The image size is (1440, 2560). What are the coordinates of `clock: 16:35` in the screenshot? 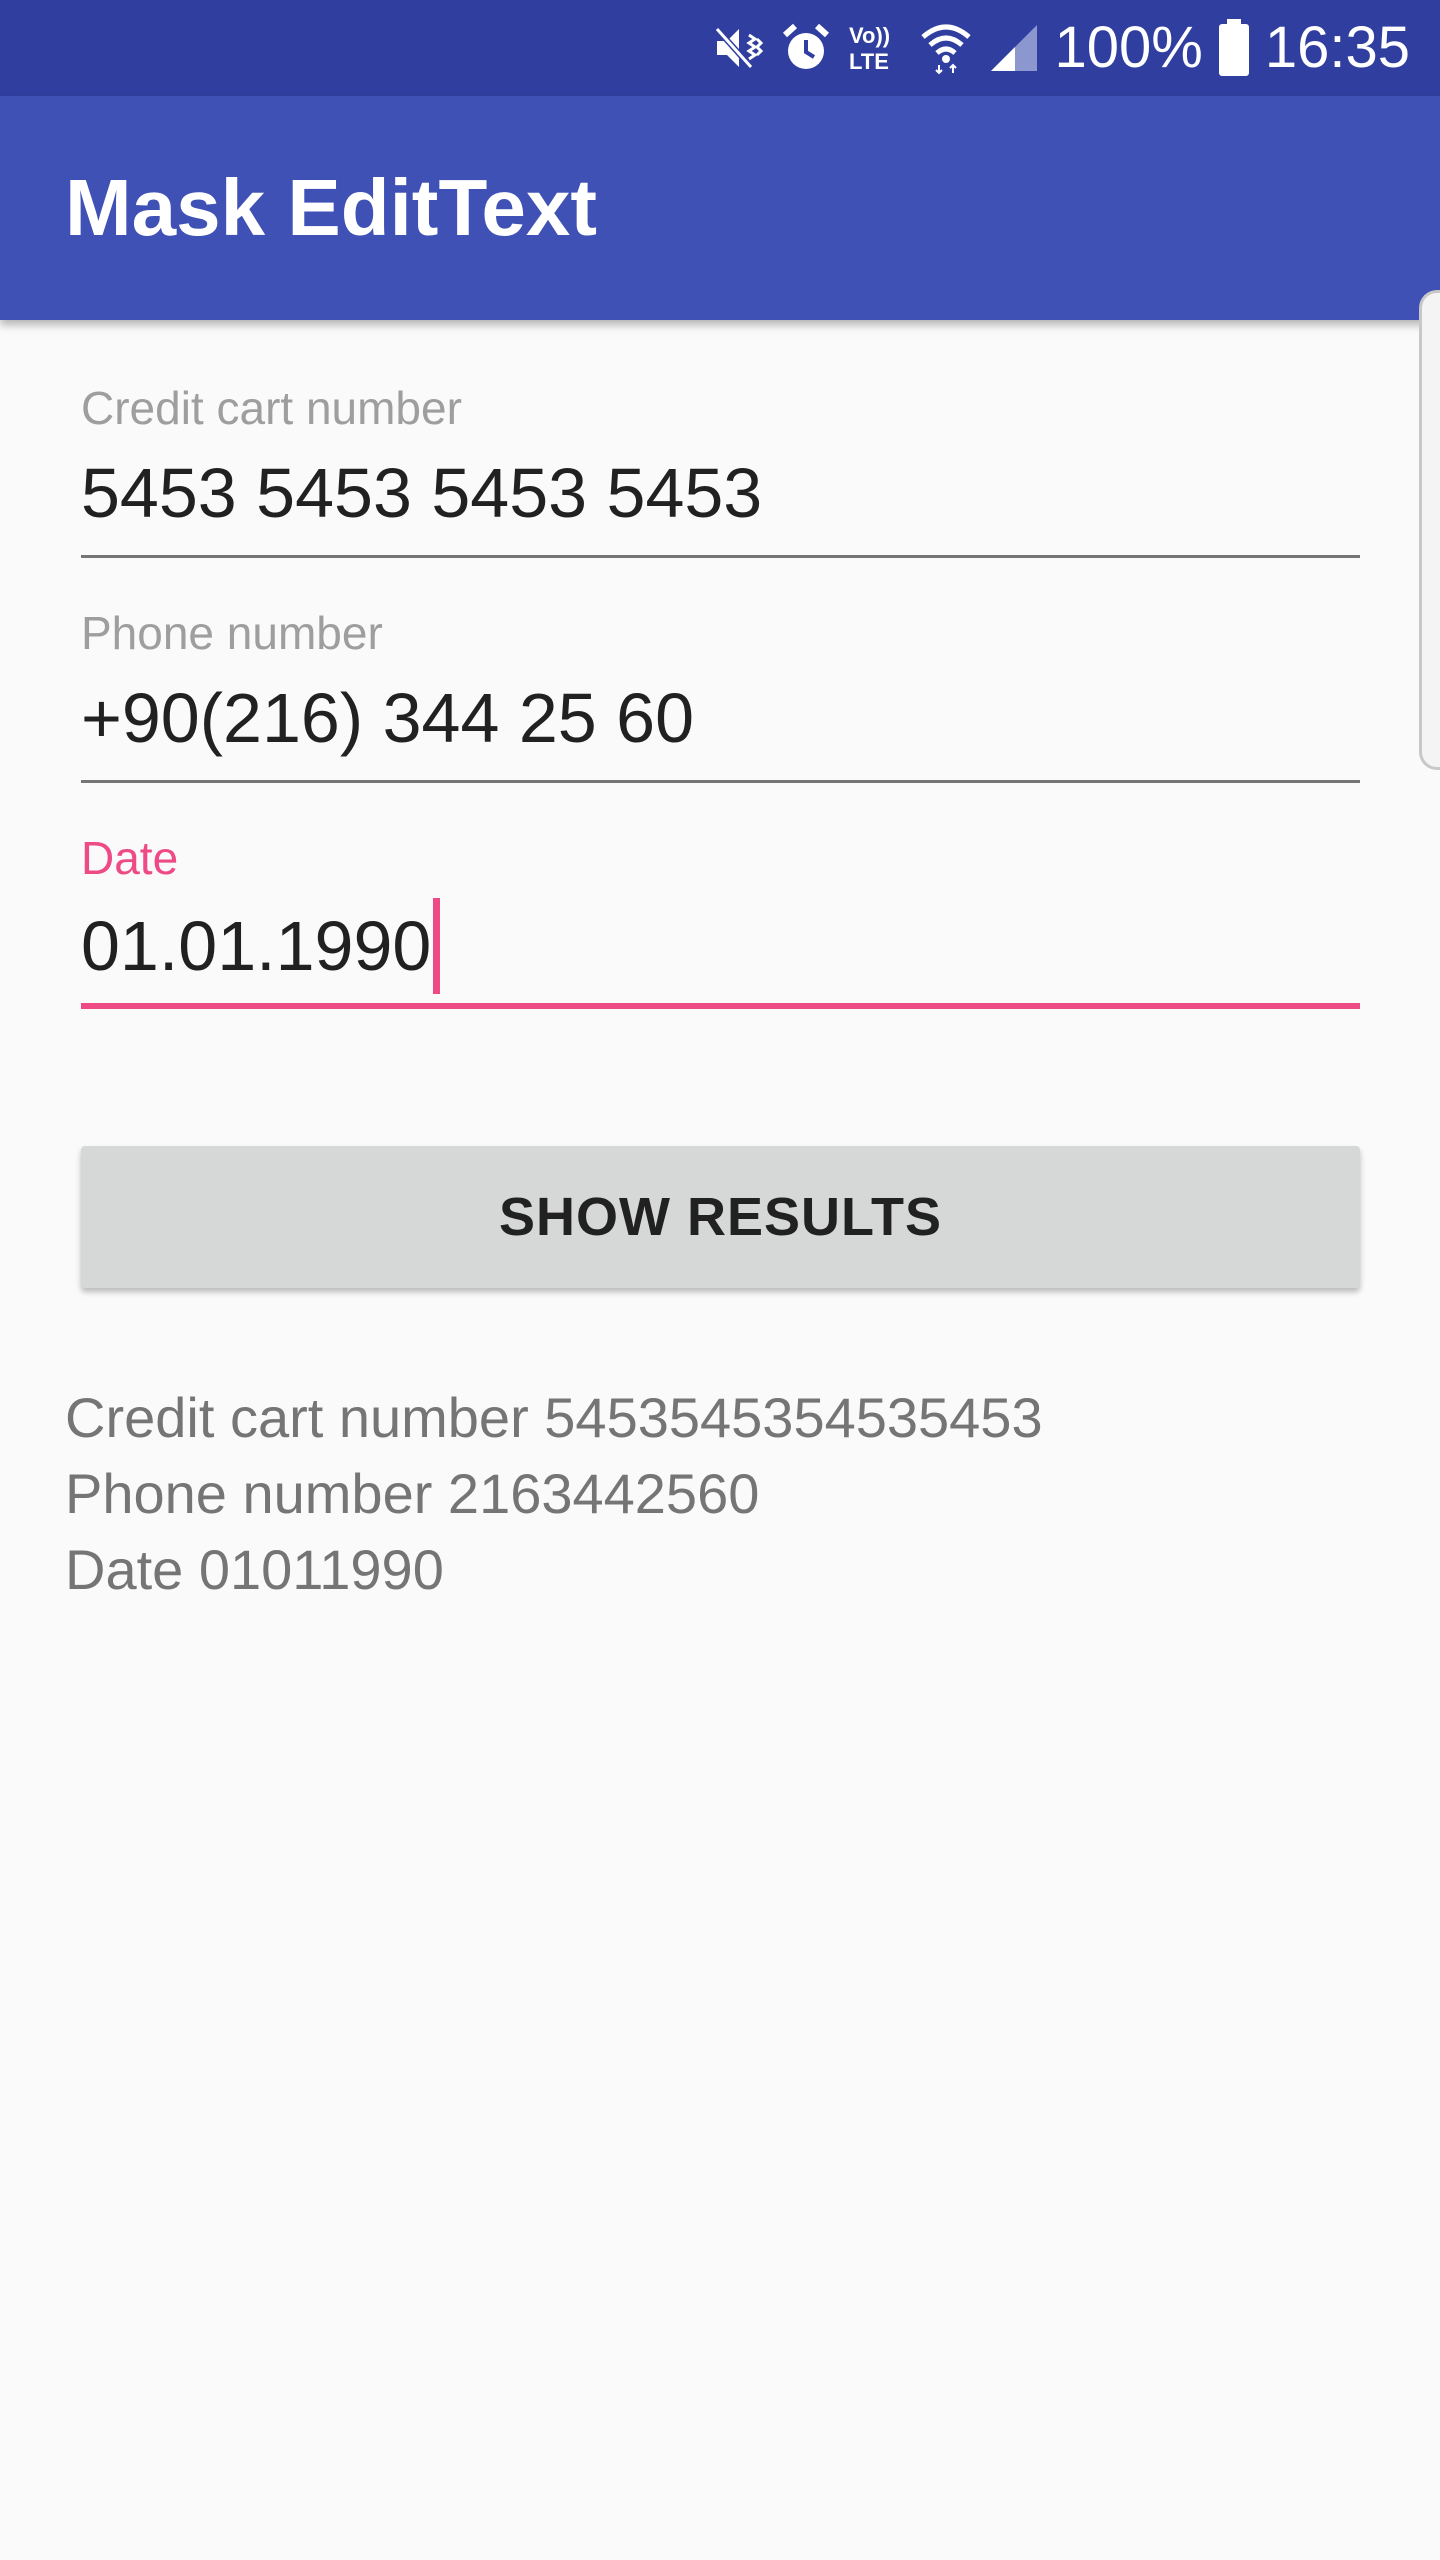 It's located at (1337, 47).